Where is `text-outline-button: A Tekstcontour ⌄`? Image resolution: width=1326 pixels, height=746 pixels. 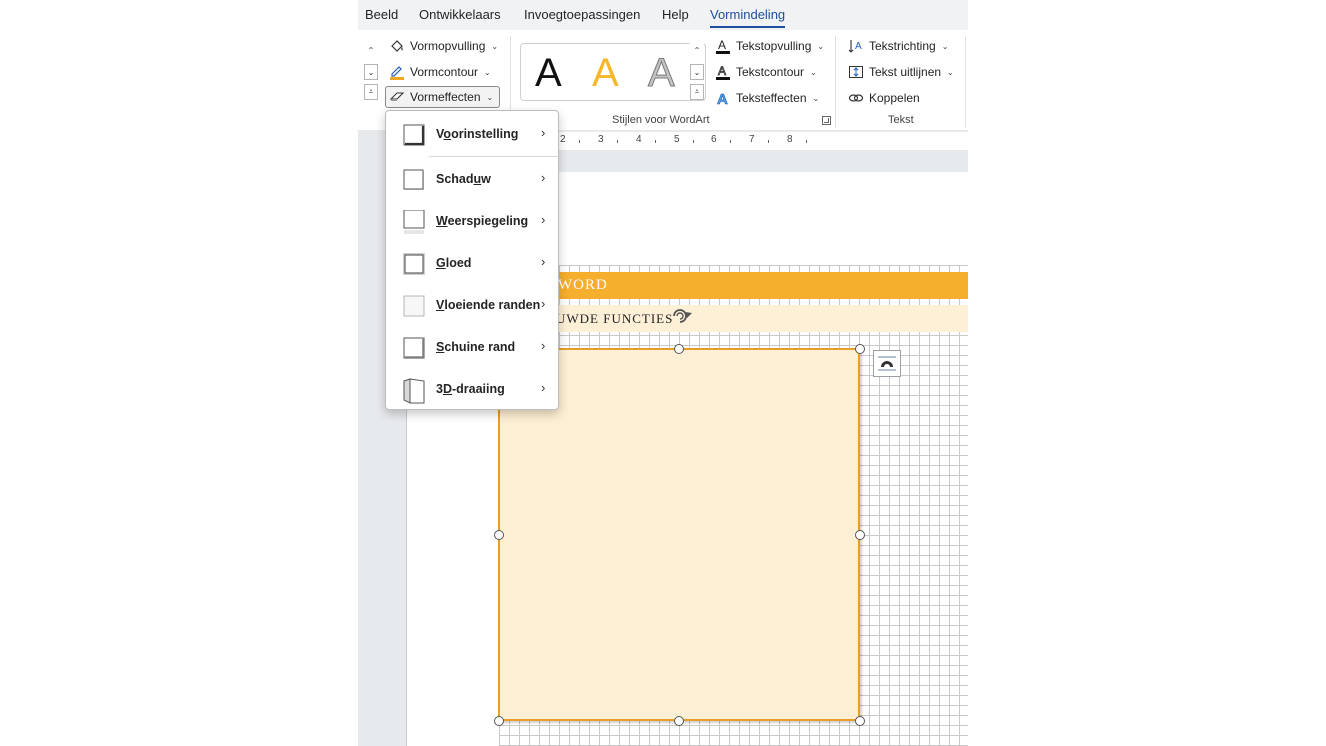 text-outline-button: A Tekstcontour ⌄ is located at coordinates (766, 72).